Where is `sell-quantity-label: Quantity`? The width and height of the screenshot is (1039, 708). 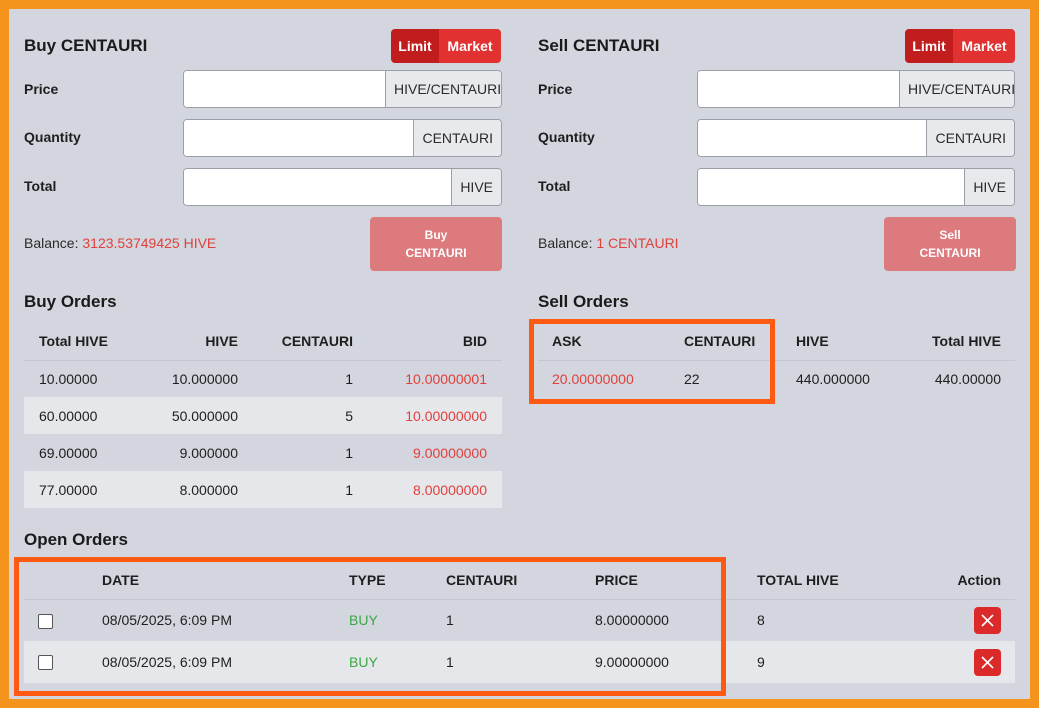 sell-quantity-label: Quantity is located at coordinates (566, 137).